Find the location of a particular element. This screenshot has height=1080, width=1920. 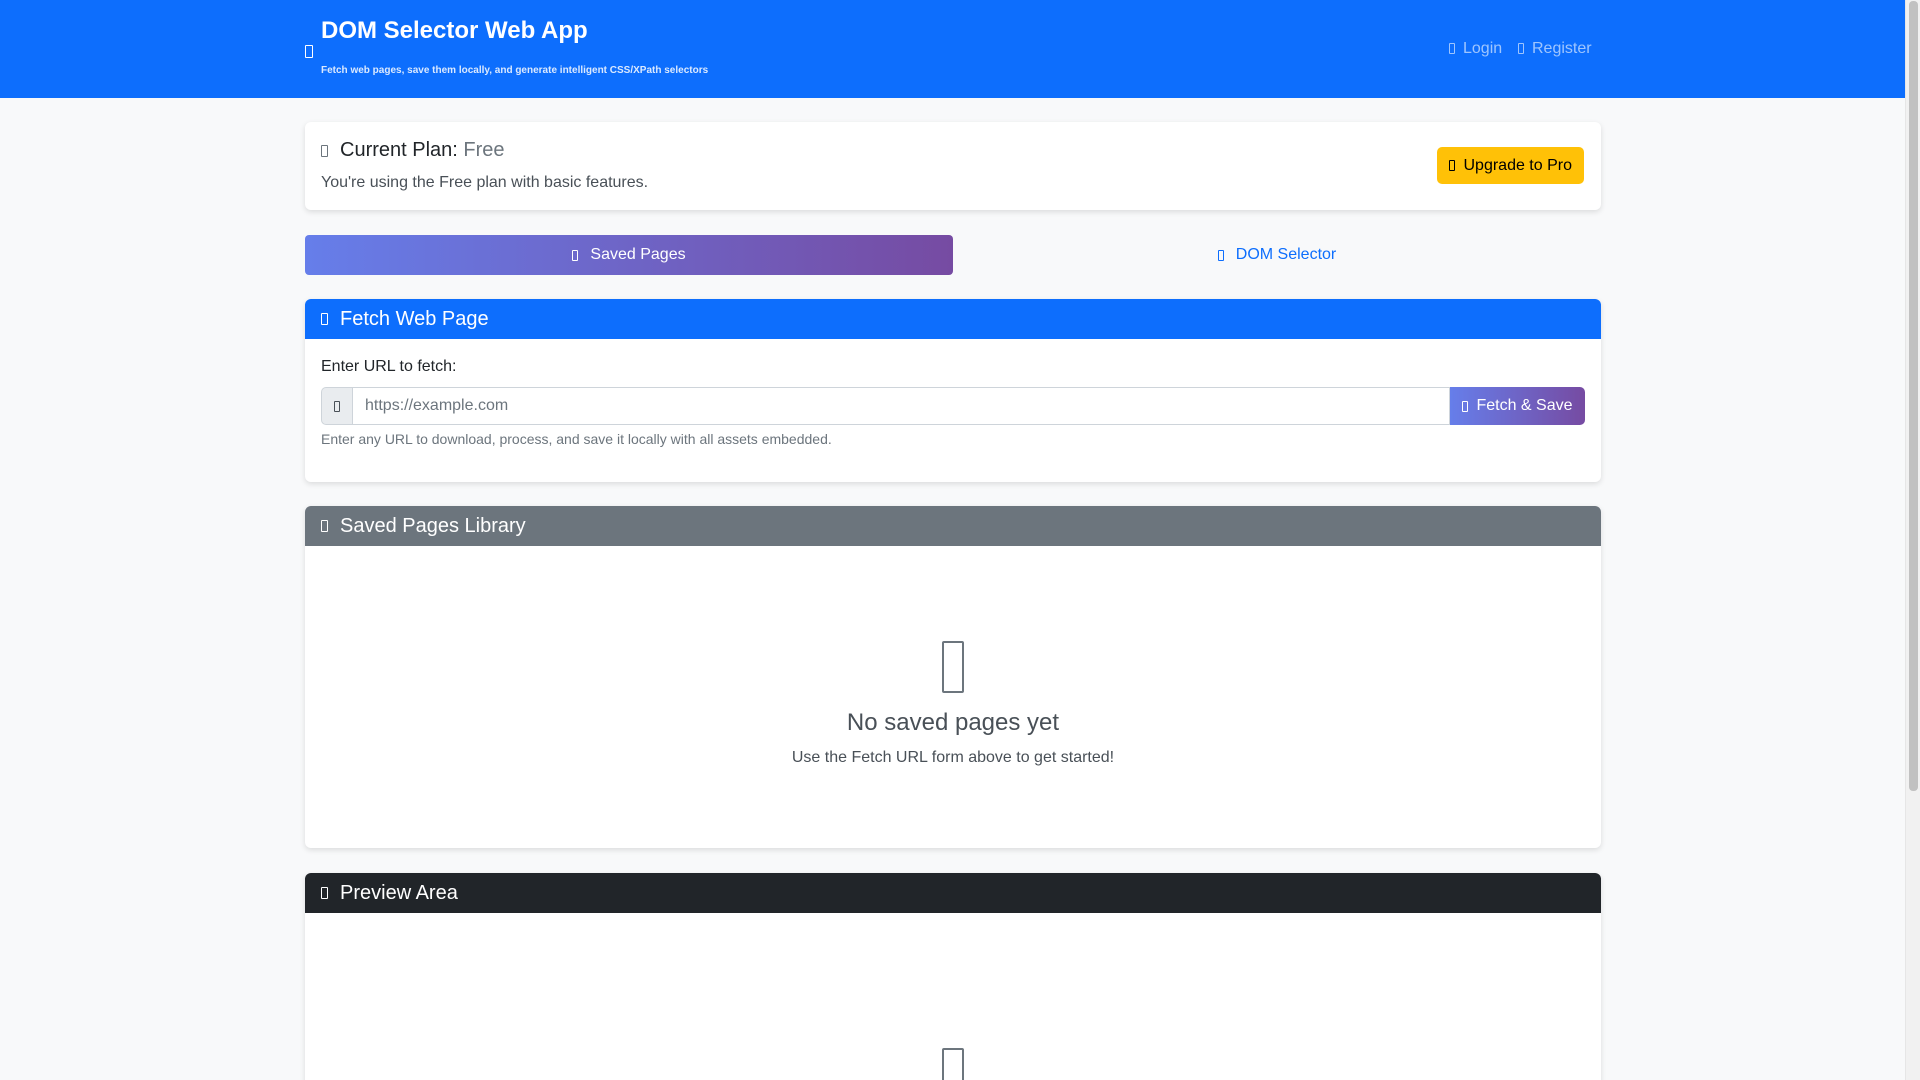

upgrade-to-pro-button: Upgrade to Pro is located at coordinates (1510, 165).